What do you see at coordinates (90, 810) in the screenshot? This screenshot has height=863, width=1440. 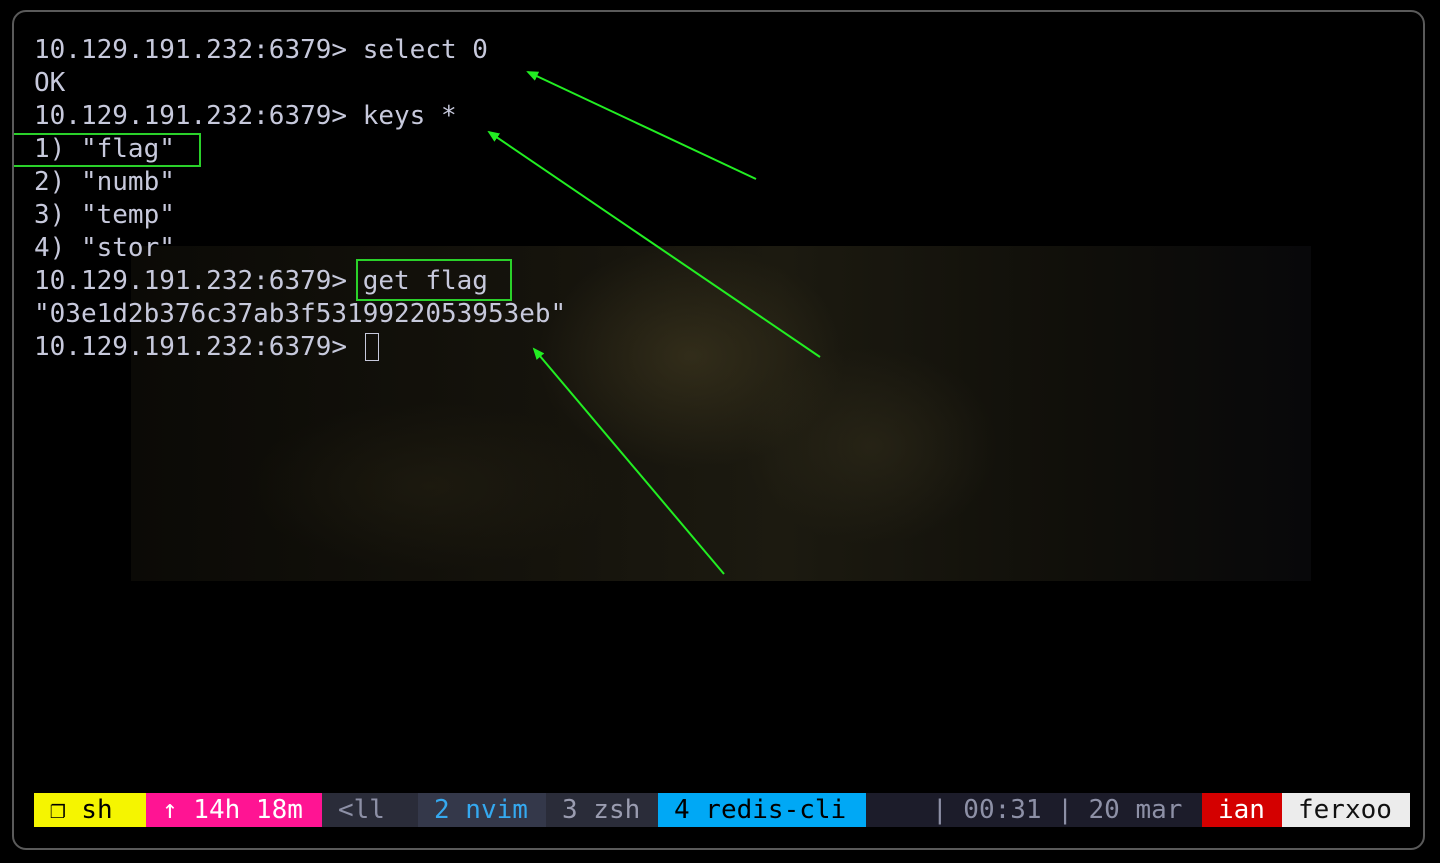 I see `session-name: ❐ sh` at bounding box center [90, 810].